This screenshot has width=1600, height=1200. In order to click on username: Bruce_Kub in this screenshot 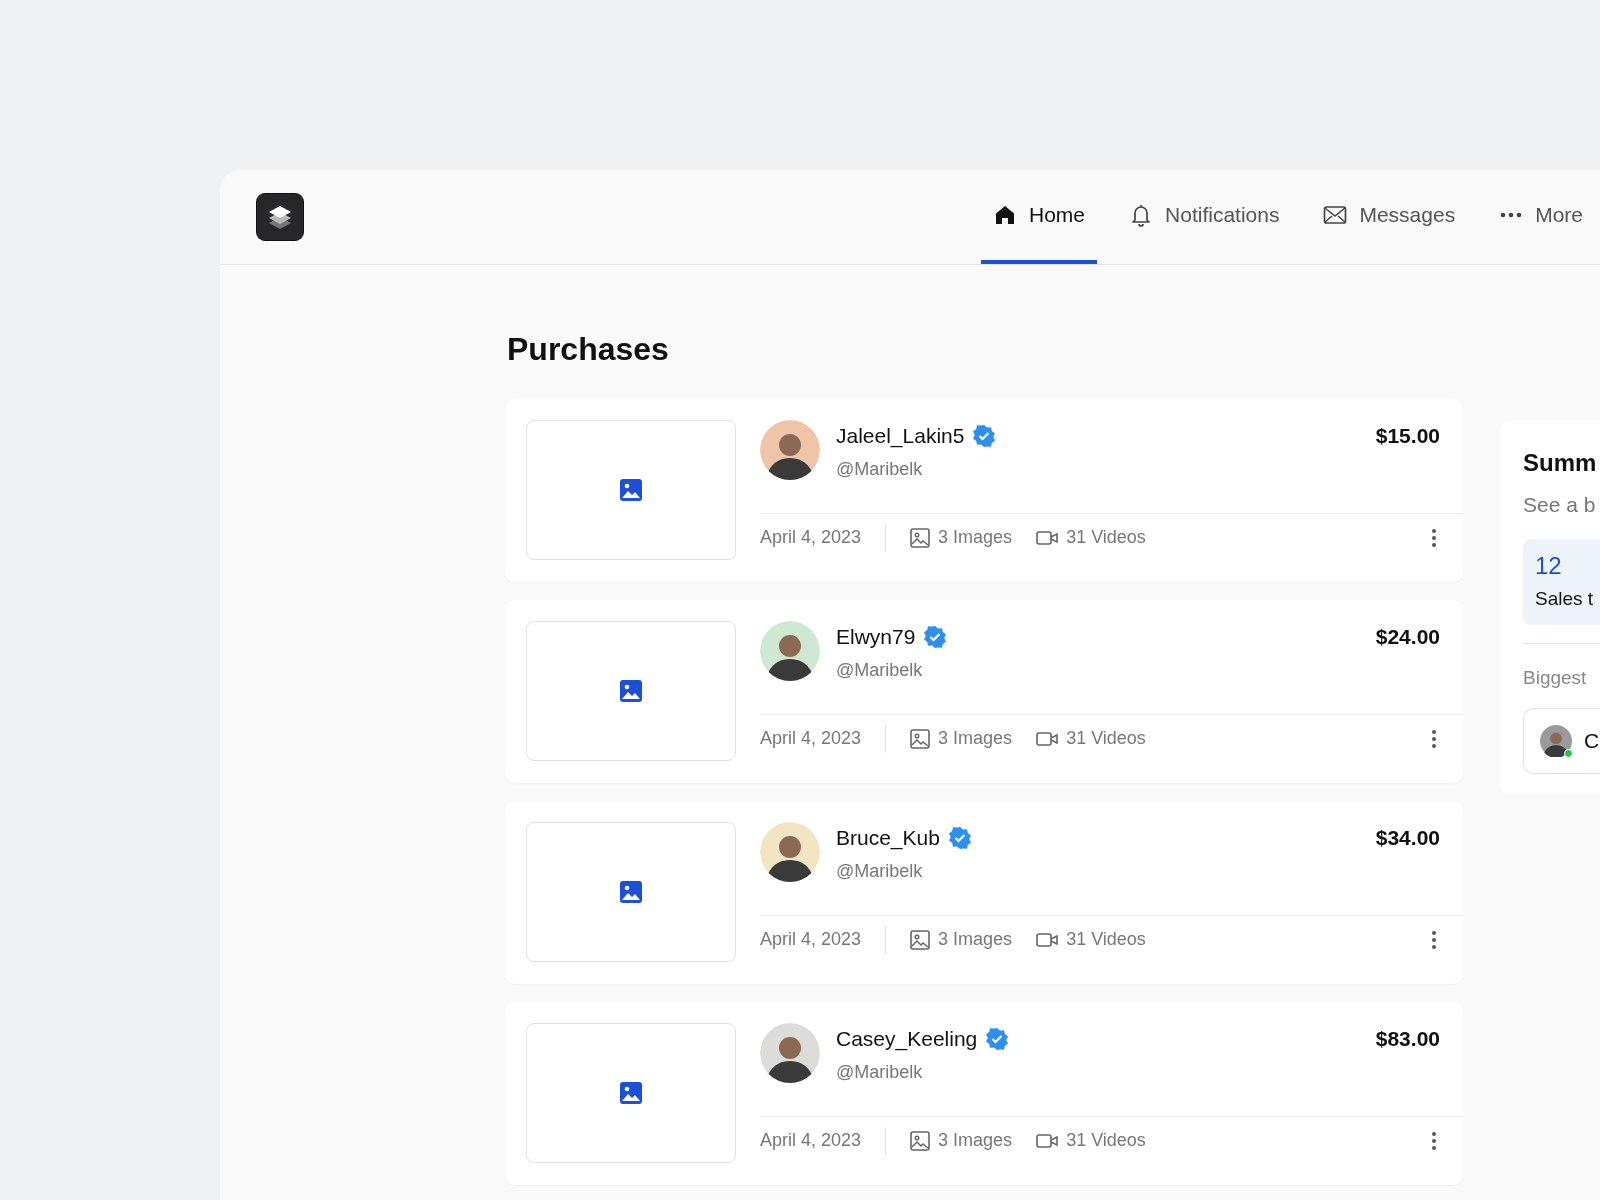, I will do `click(888, 838)`.